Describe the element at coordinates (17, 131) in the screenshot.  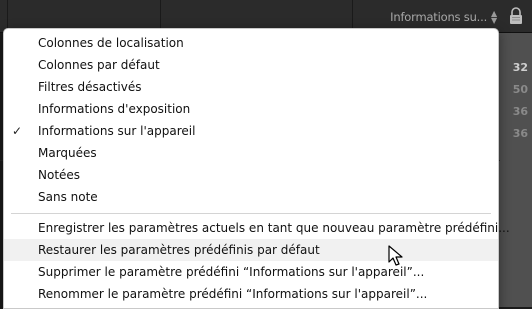
I see `checkmark-icon: ✓` at that location.